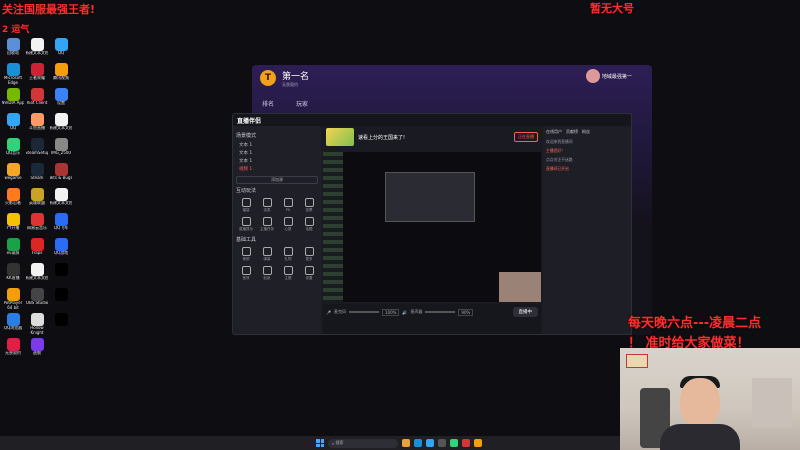  Describe the element at coordinates (246, 224) in the screenshot. I see `tool-button: 直播提示` at that location.